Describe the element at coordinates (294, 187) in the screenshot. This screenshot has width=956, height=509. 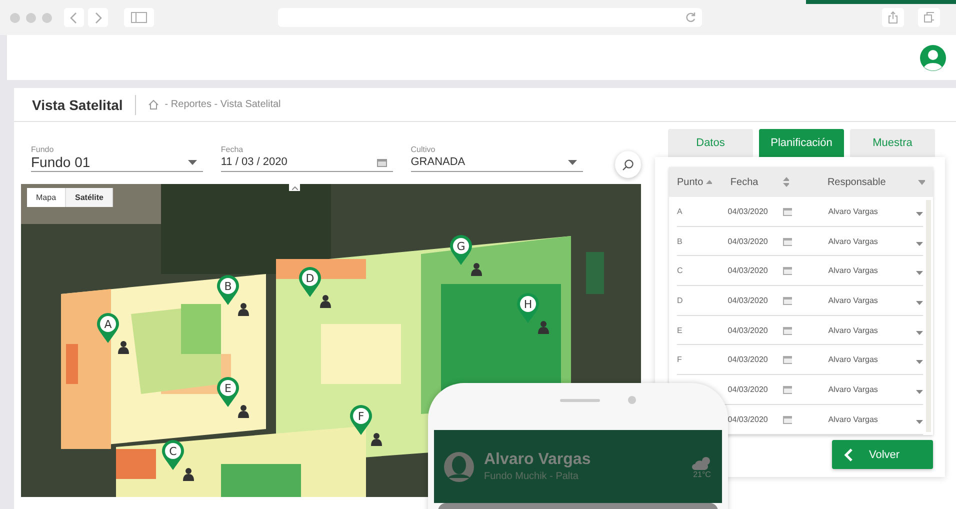
I see `collapse-handle` at that location.